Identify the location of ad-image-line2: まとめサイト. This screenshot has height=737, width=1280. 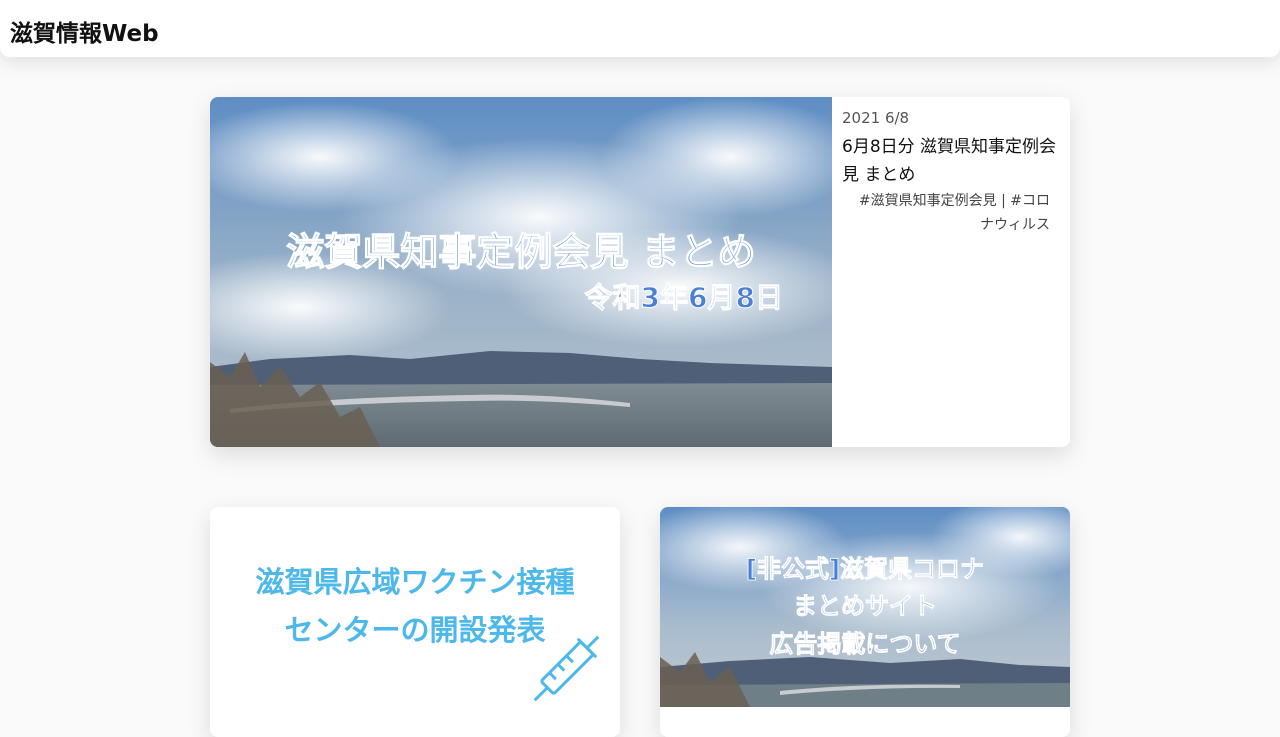
(865, 606).